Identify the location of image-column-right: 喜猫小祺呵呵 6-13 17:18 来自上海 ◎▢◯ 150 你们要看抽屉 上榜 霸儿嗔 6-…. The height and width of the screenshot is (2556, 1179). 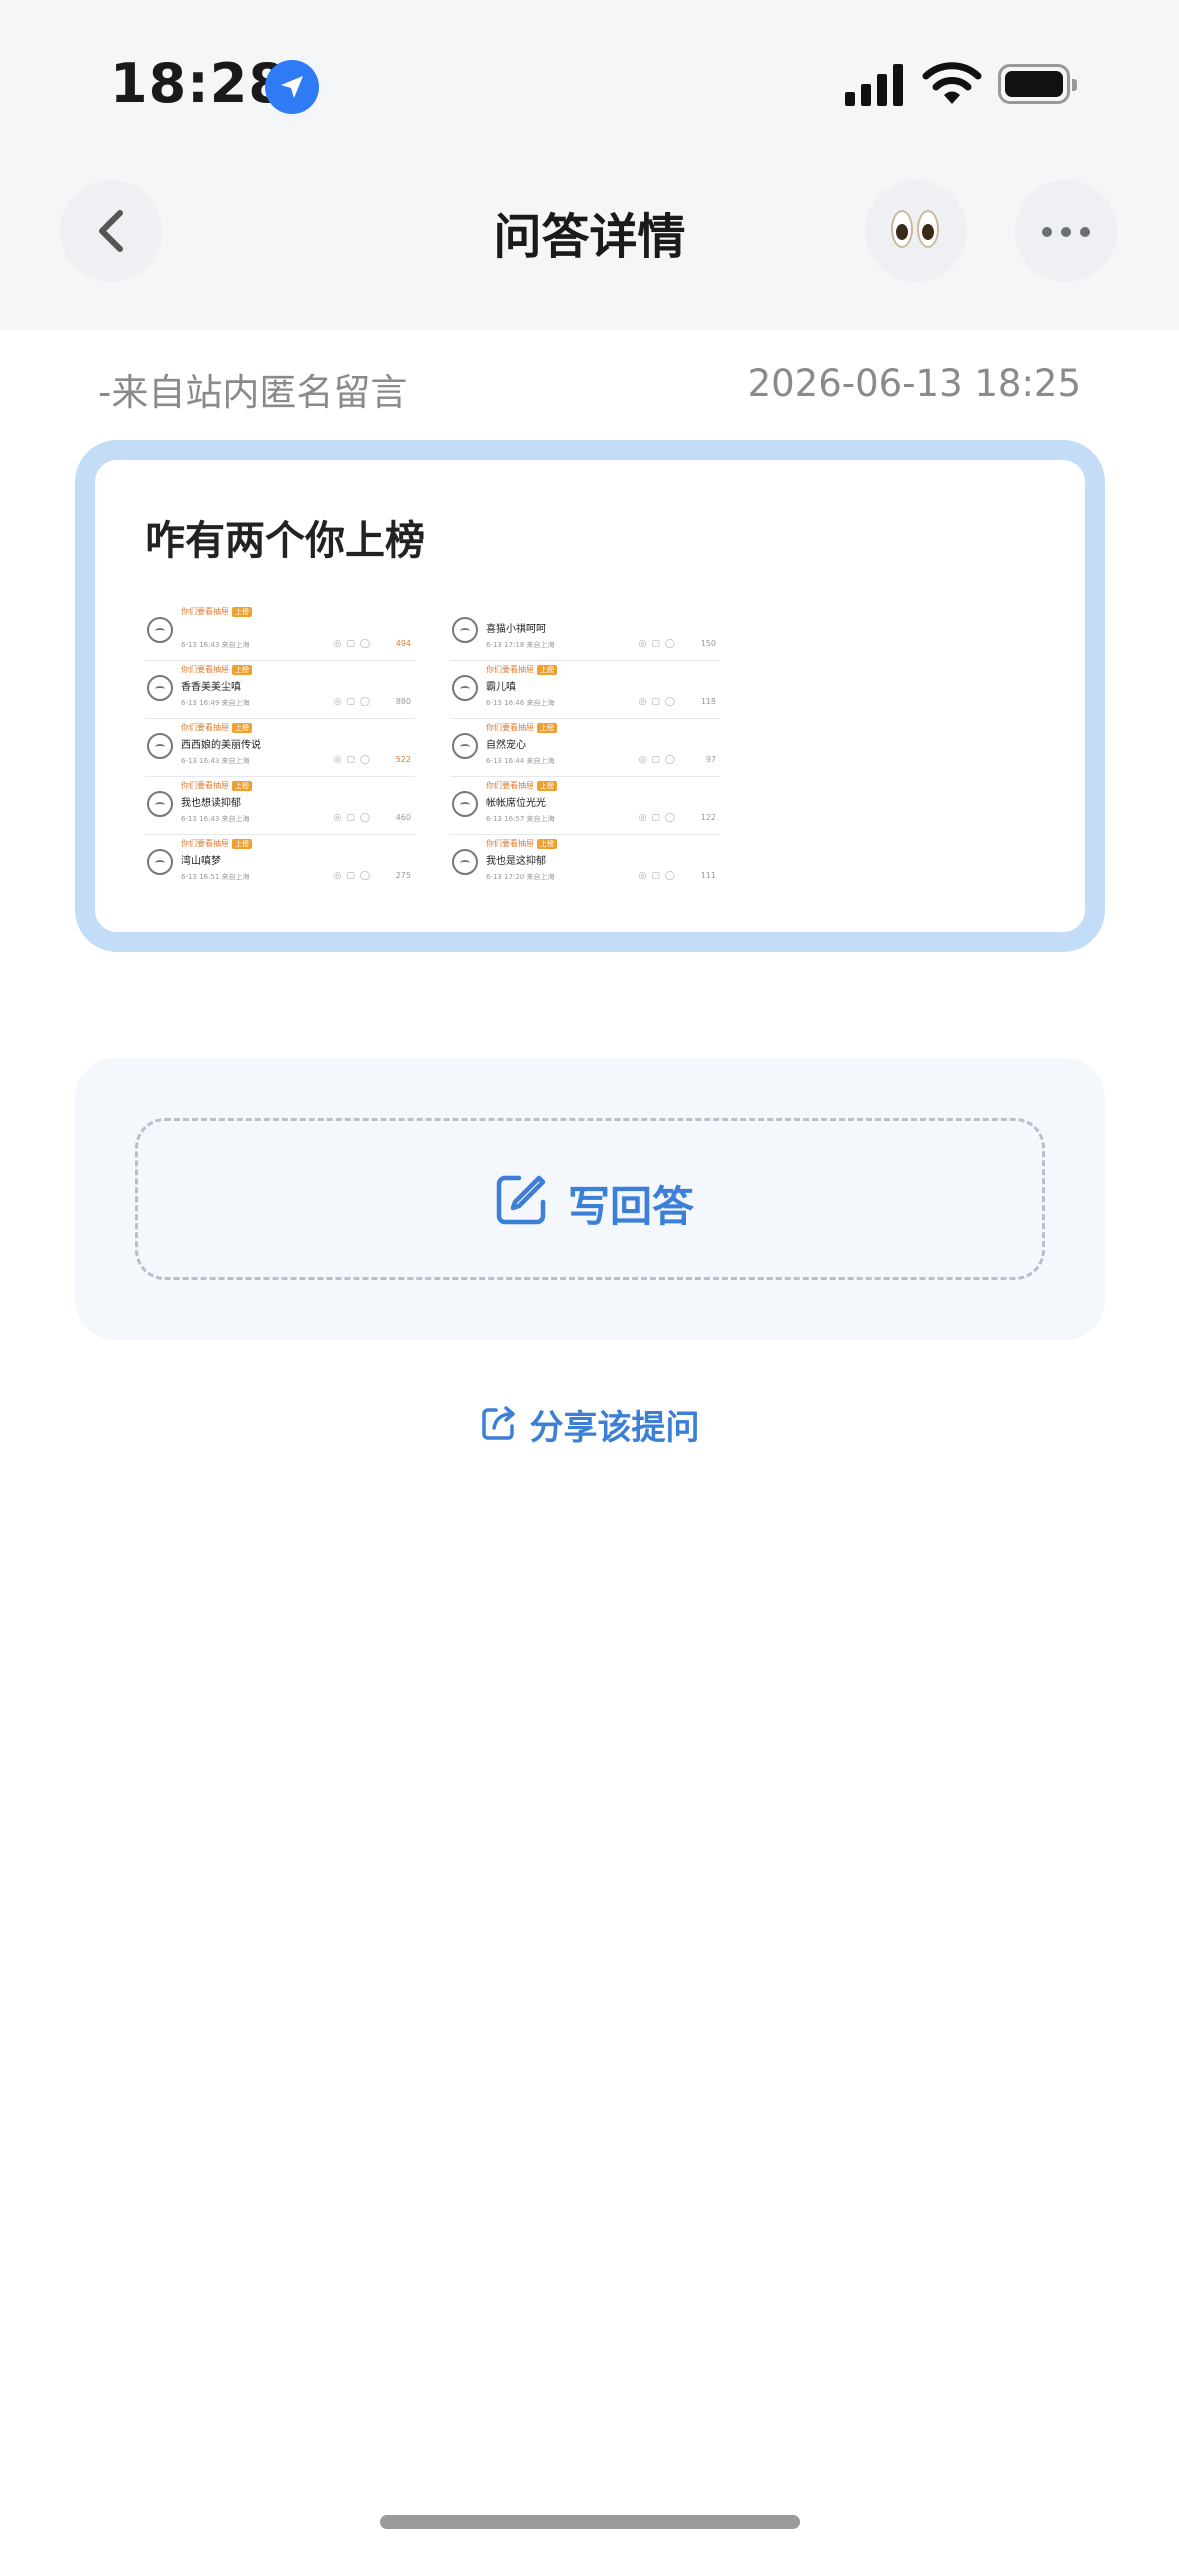
(585, 745).